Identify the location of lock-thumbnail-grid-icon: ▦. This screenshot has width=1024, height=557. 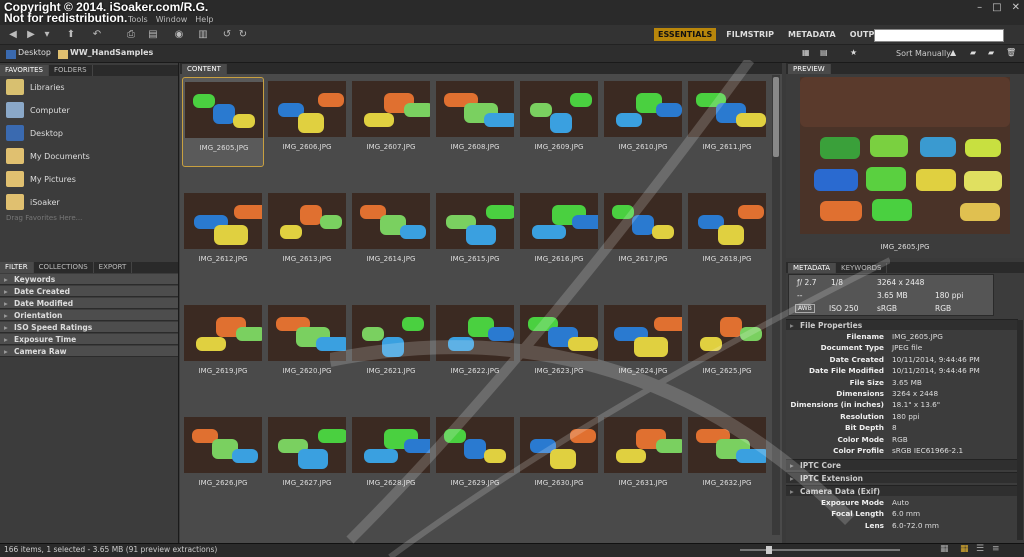
(944, 549).